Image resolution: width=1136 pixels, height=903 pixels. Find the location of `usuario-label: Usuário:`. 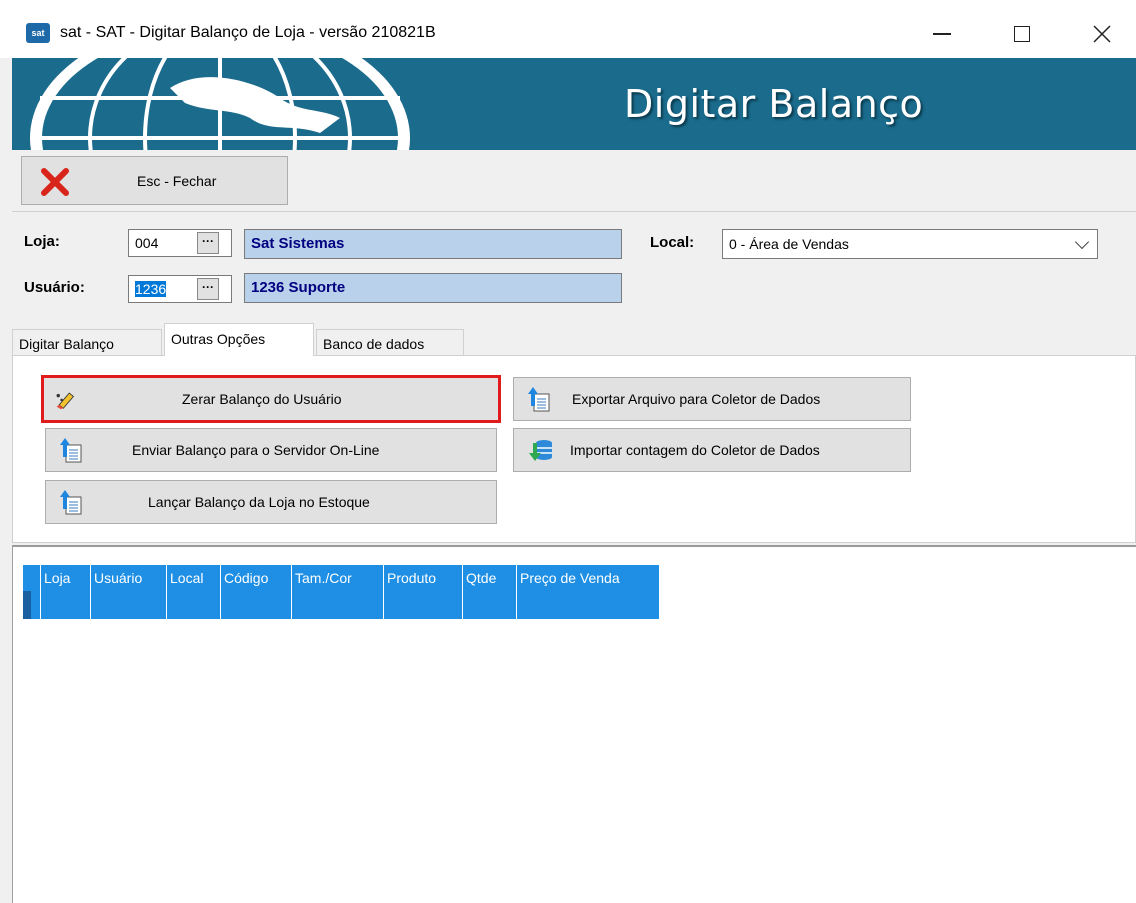

usuario-label: Usuário: is located at coordinates (54, 287).